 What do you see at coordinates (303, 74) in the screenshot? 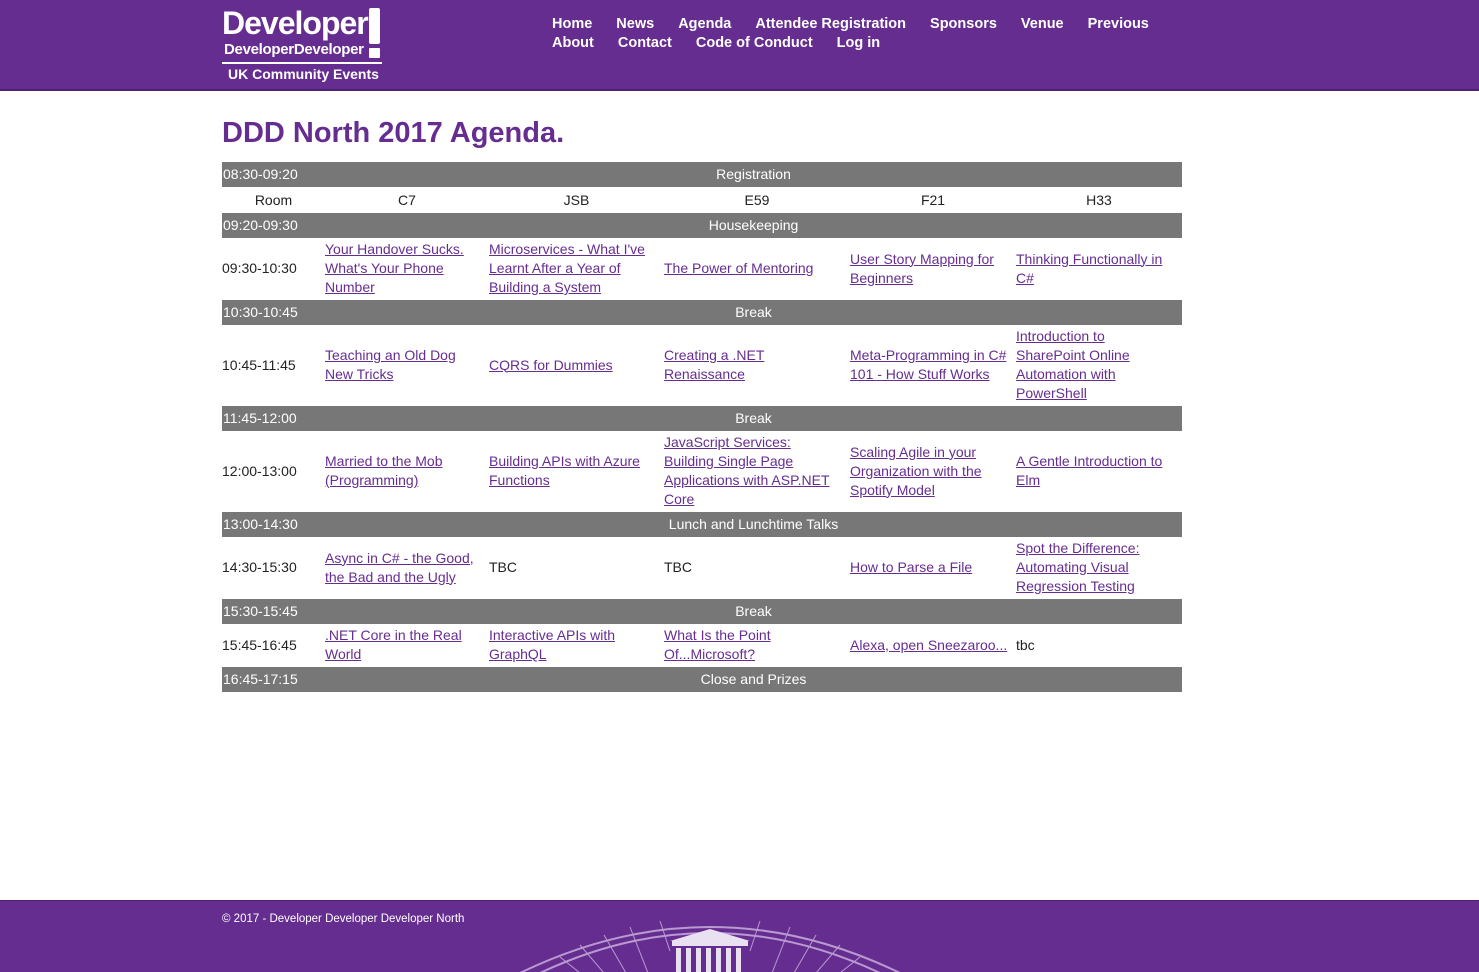
I see `logo-line-3: UK Community Events` at bounding box center [303, 74].